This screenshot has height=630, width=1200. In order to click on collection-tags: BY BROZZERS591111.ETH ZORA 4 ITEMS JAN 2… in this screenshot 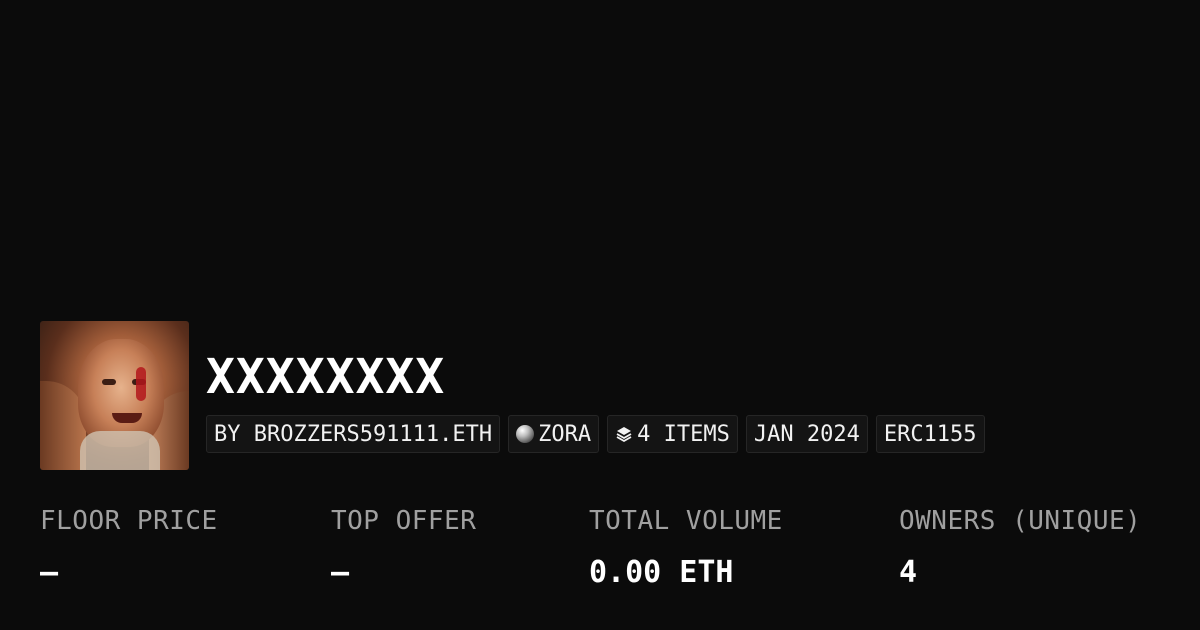, I will do `click(595, 434)`.